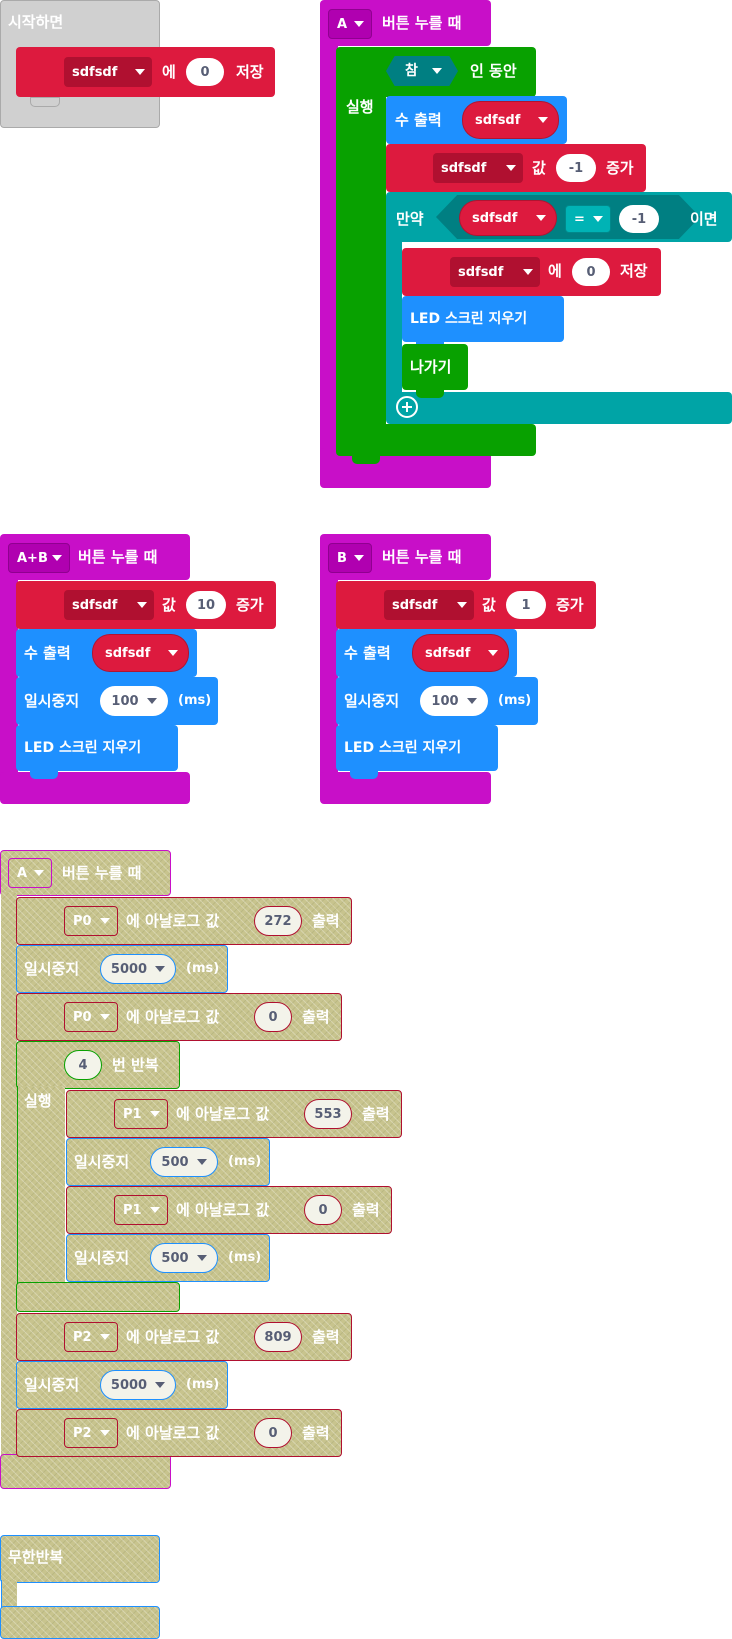 The image size is (732, 1639). I want to click on forever-label: 무한반복, so click(36, 1557).